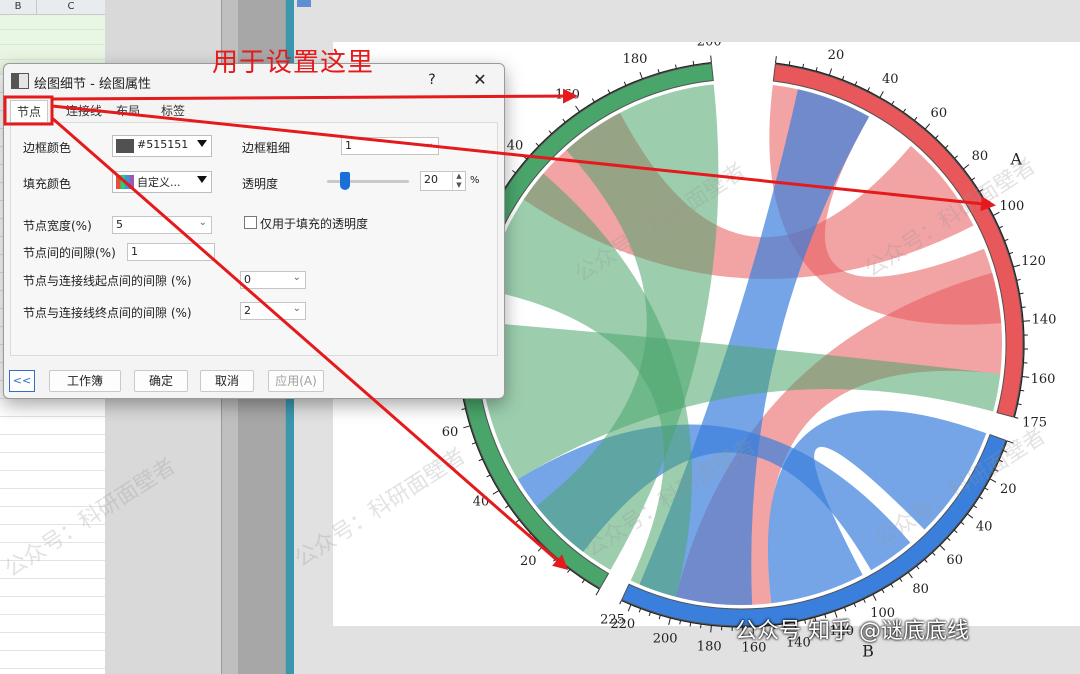 This screenshot has width=1080, height=674. Describe the element at coordinates (85, 381) in the screenshot. I see `workbook-button: 工作簿` at that location.